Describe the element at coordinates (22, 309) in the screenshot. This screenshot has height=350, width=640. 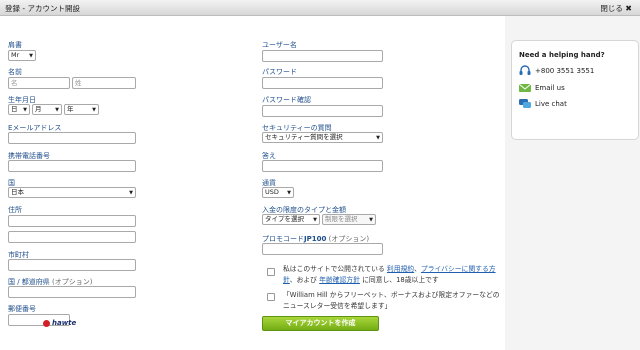
I see `postal-label: 郵便番号` at that location.